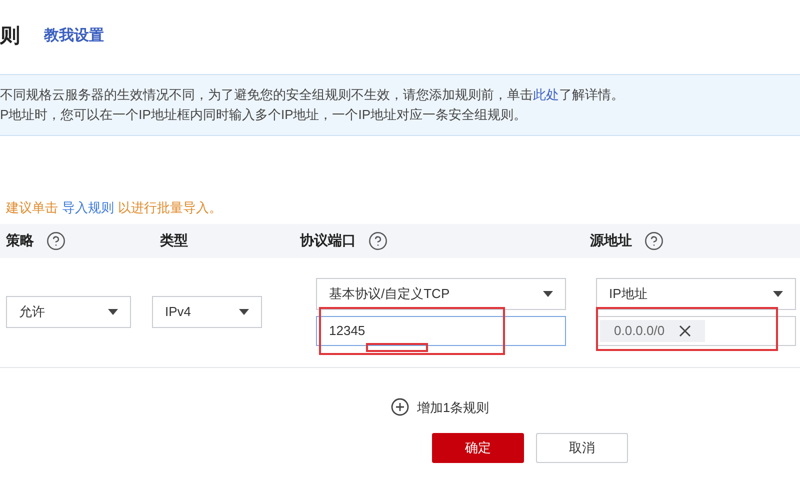  Describe the element at coordinates (441, 331) in the screenshot. I see `port-input: 12345` at that location.